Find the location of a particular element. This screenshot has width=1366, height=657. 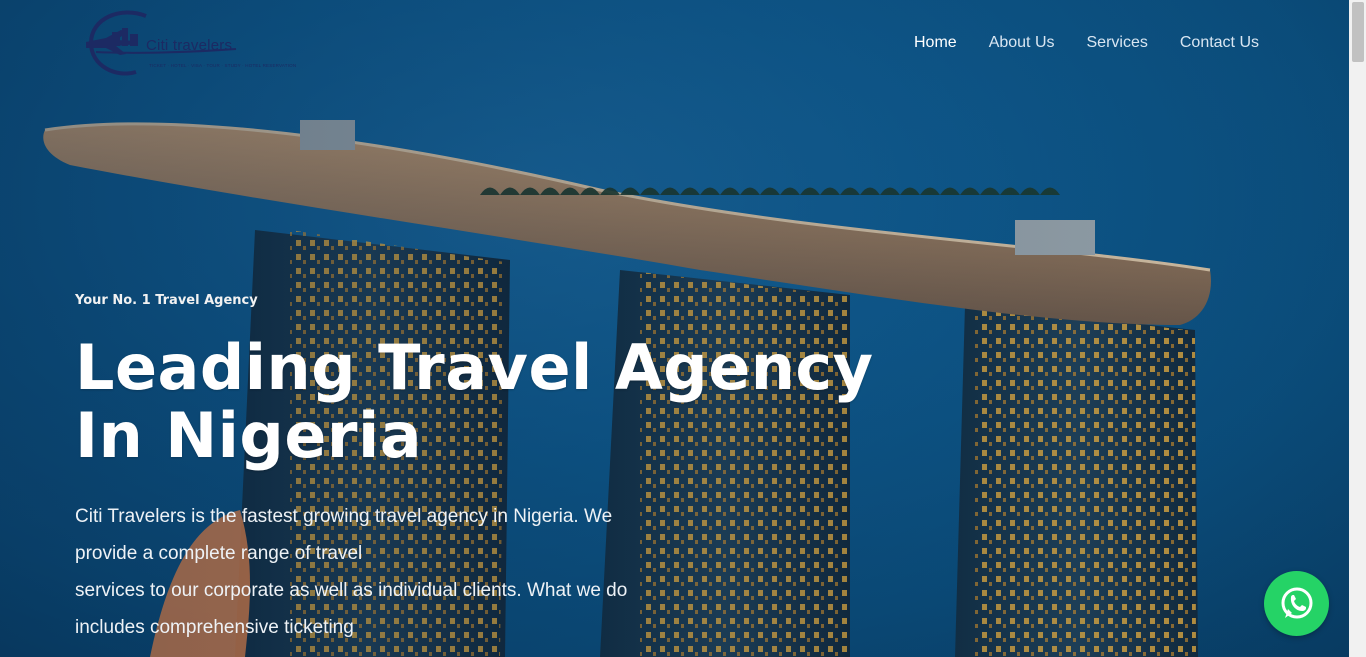

nav-home: Home is located at coordinates (935, 43).